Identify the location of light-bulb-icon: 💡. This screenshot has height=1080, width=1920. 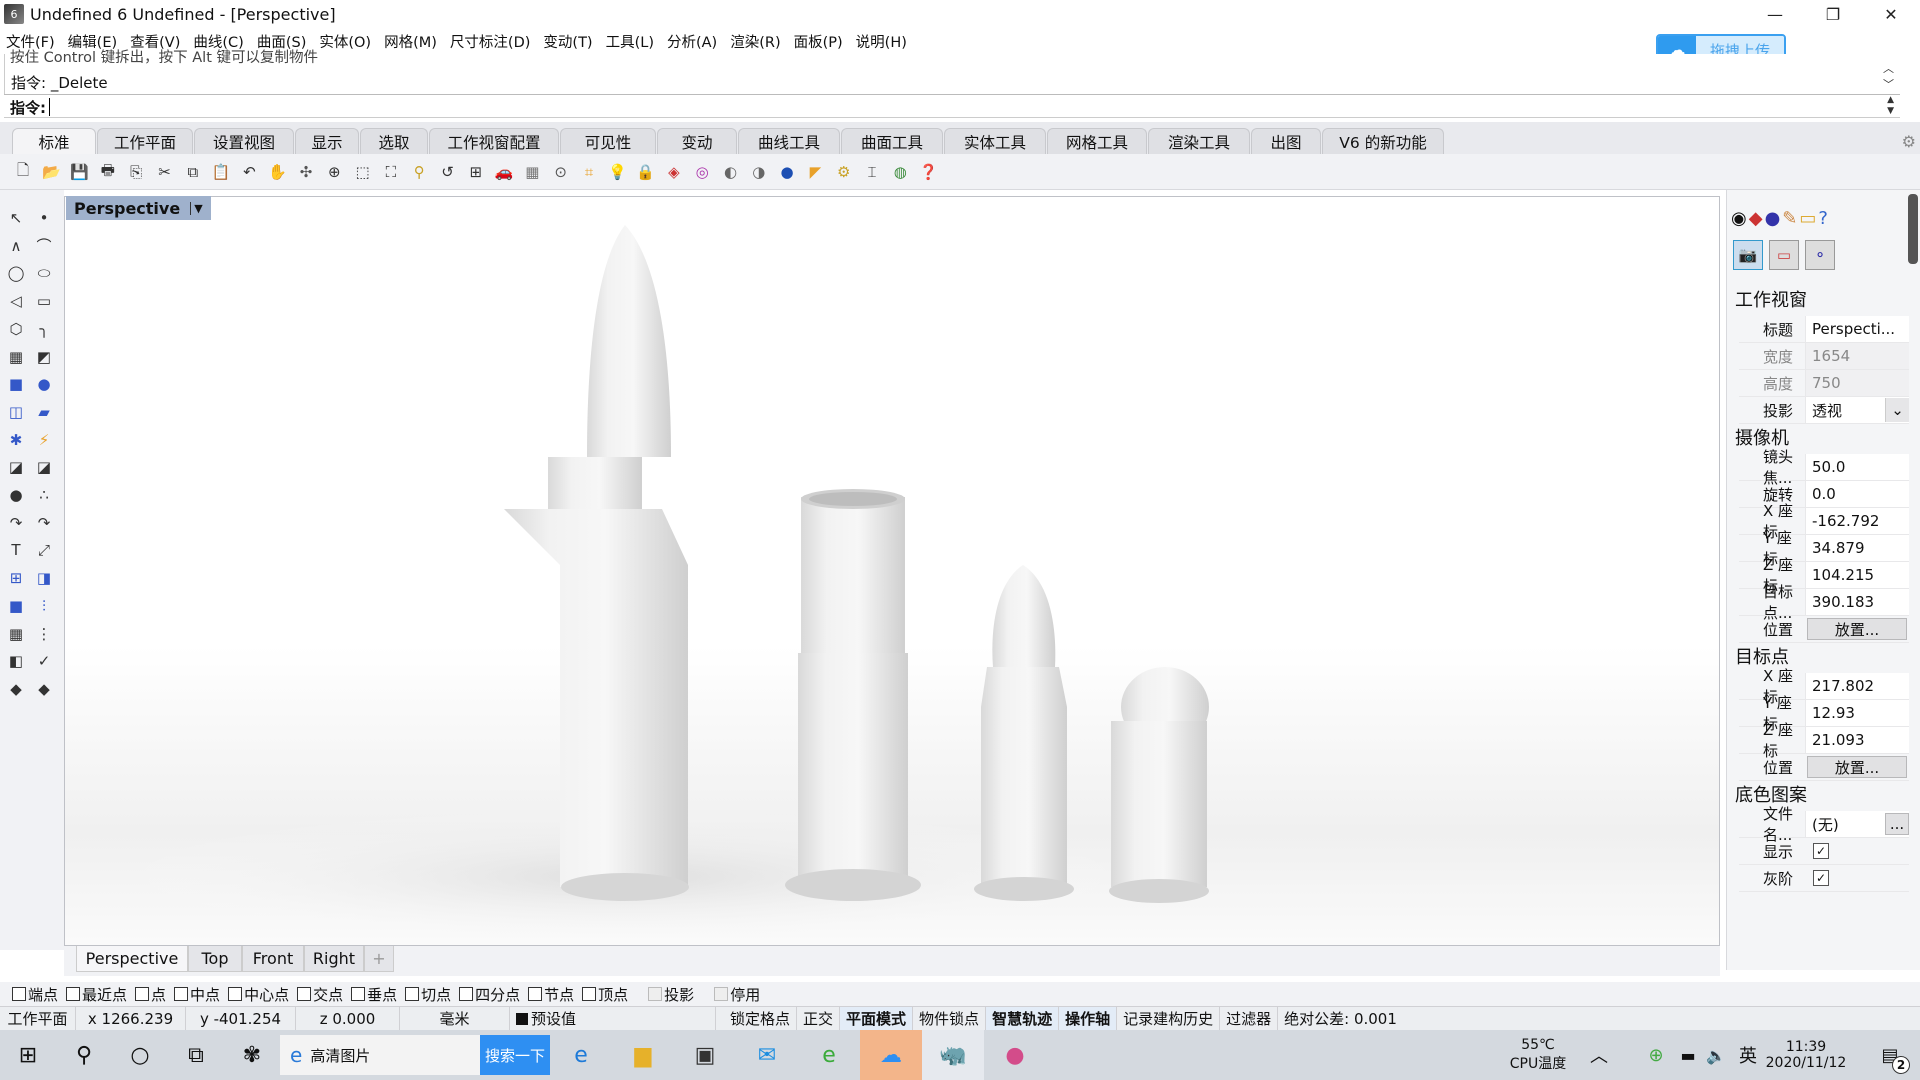
(617, 172).